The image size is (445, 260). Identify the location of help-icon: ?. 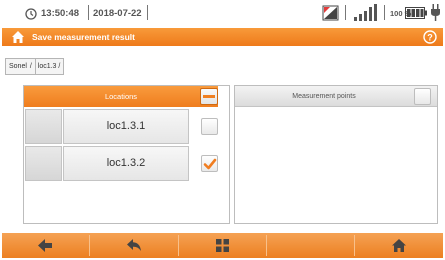
(430, 37).